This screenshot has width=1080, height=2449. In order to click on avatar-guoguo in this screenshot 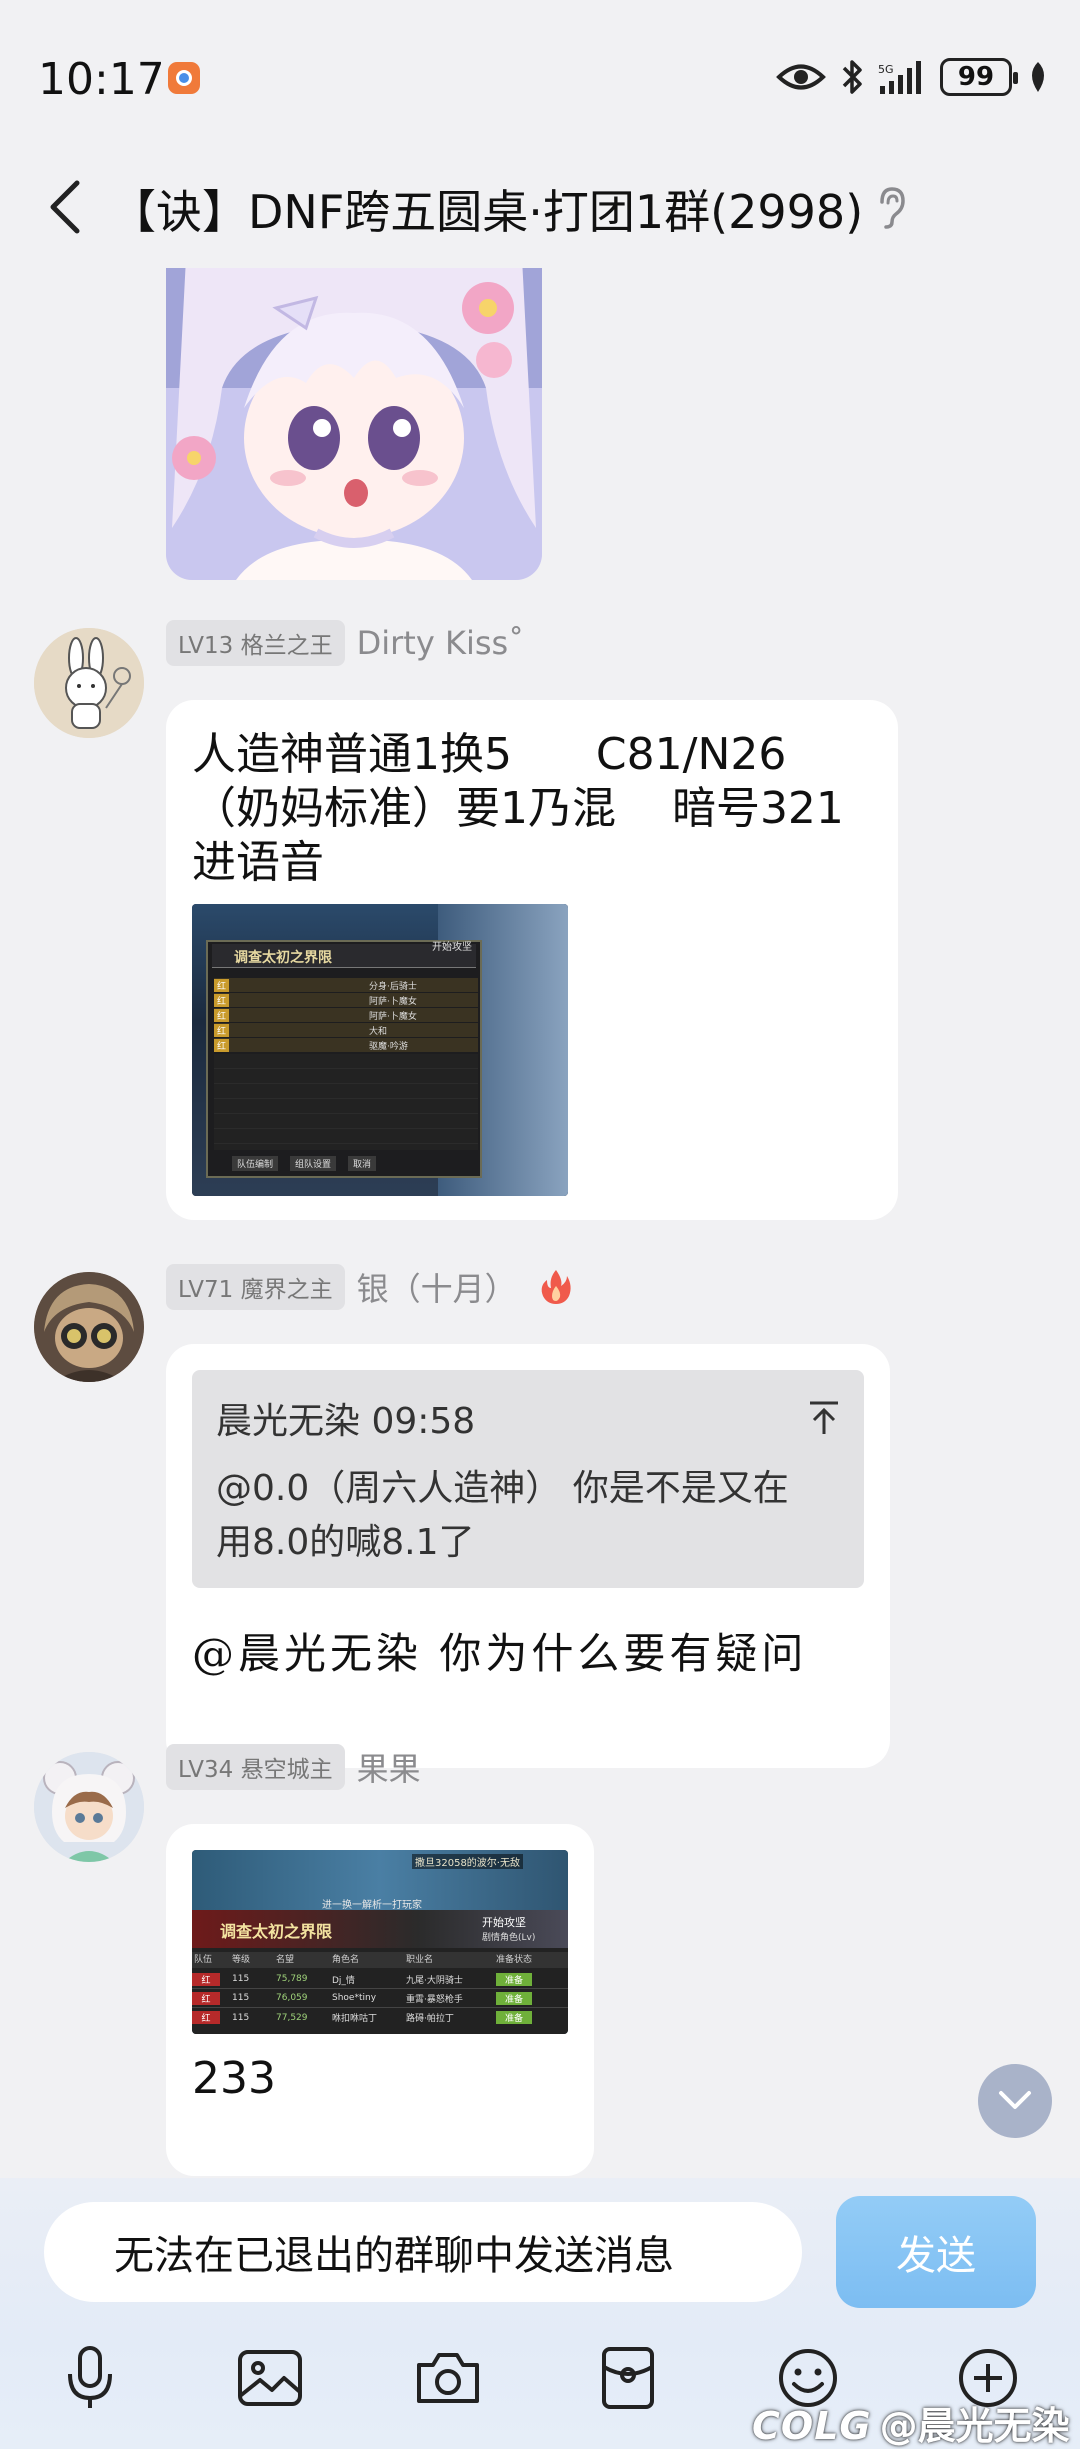, I will do `click(89, 1807)`.